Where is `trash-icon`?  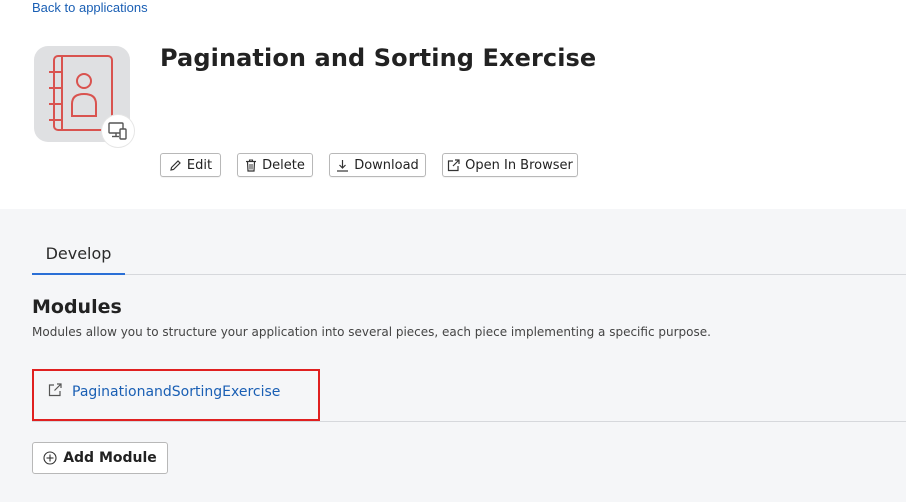 trash-icon is located at coordinates (251, 165).